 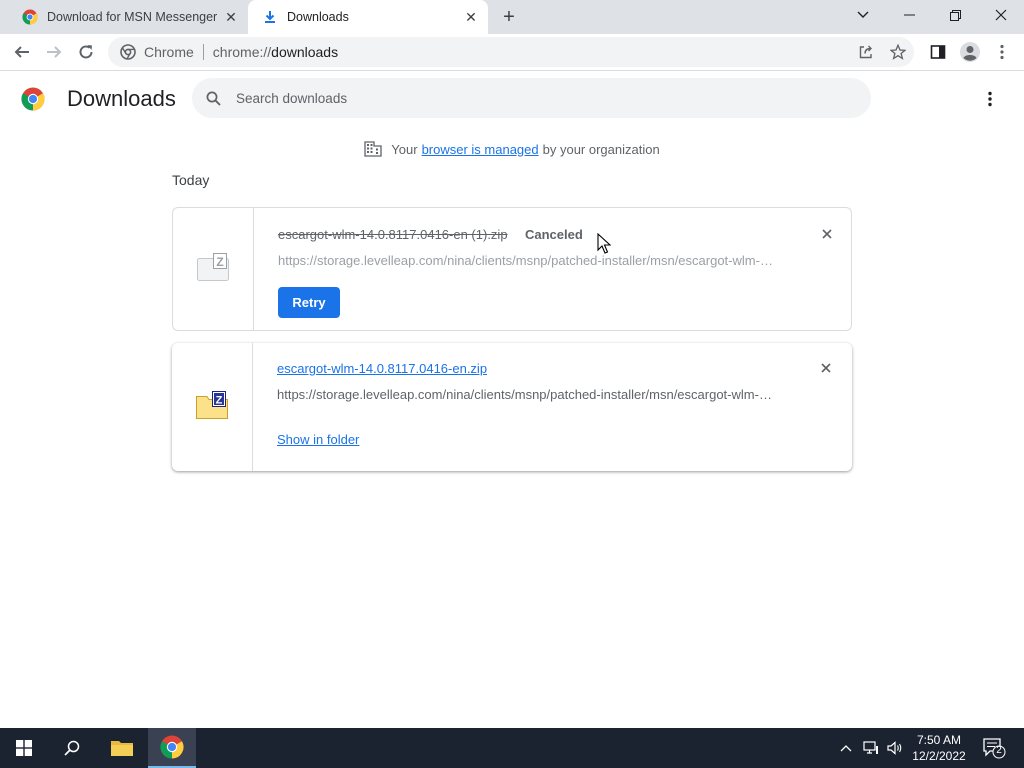 I want to click on address-bar: Chrome chrome://downloads, so click(x=511, y=52).